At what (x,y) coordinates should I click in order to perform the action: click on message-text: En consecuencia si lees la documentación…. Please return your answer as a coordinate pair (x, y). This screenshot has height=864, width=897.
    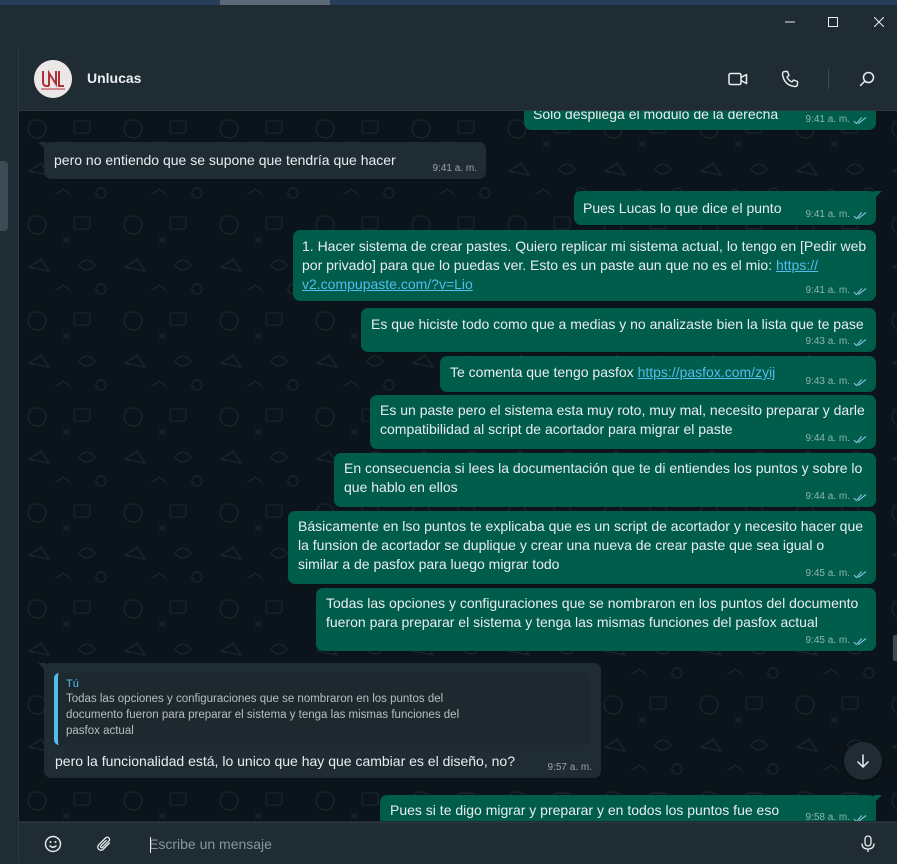
    Looking at the image, I should click on (603, 477).